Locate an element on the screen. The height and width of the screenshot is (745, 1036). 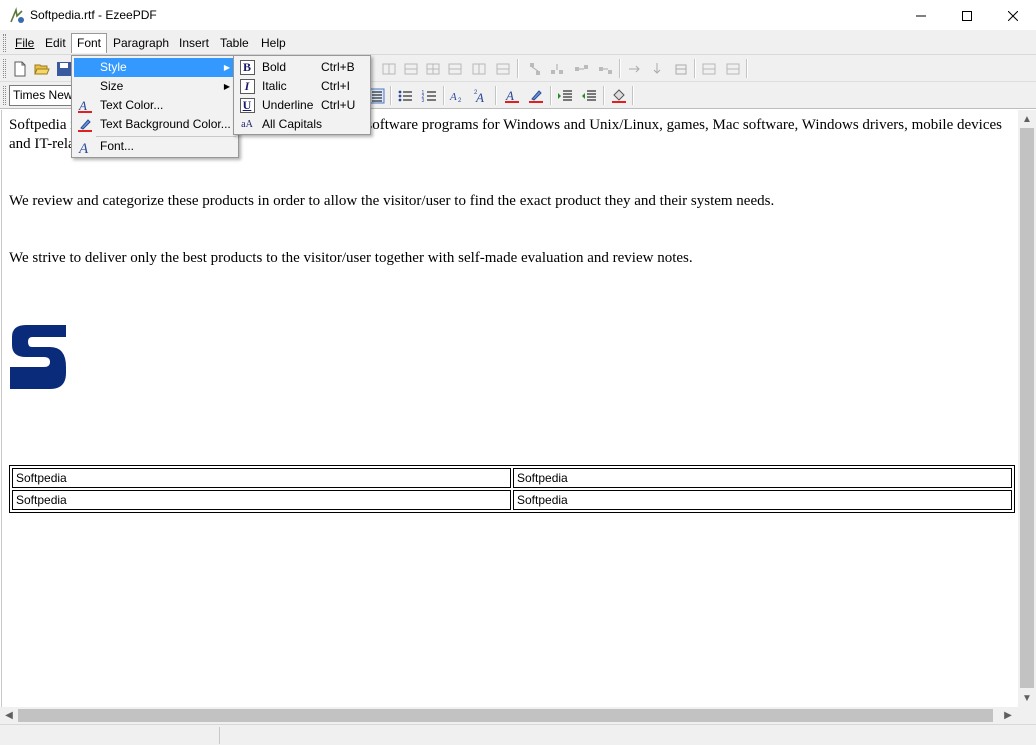
split-cells-icon is located at coordinates (605, 70).